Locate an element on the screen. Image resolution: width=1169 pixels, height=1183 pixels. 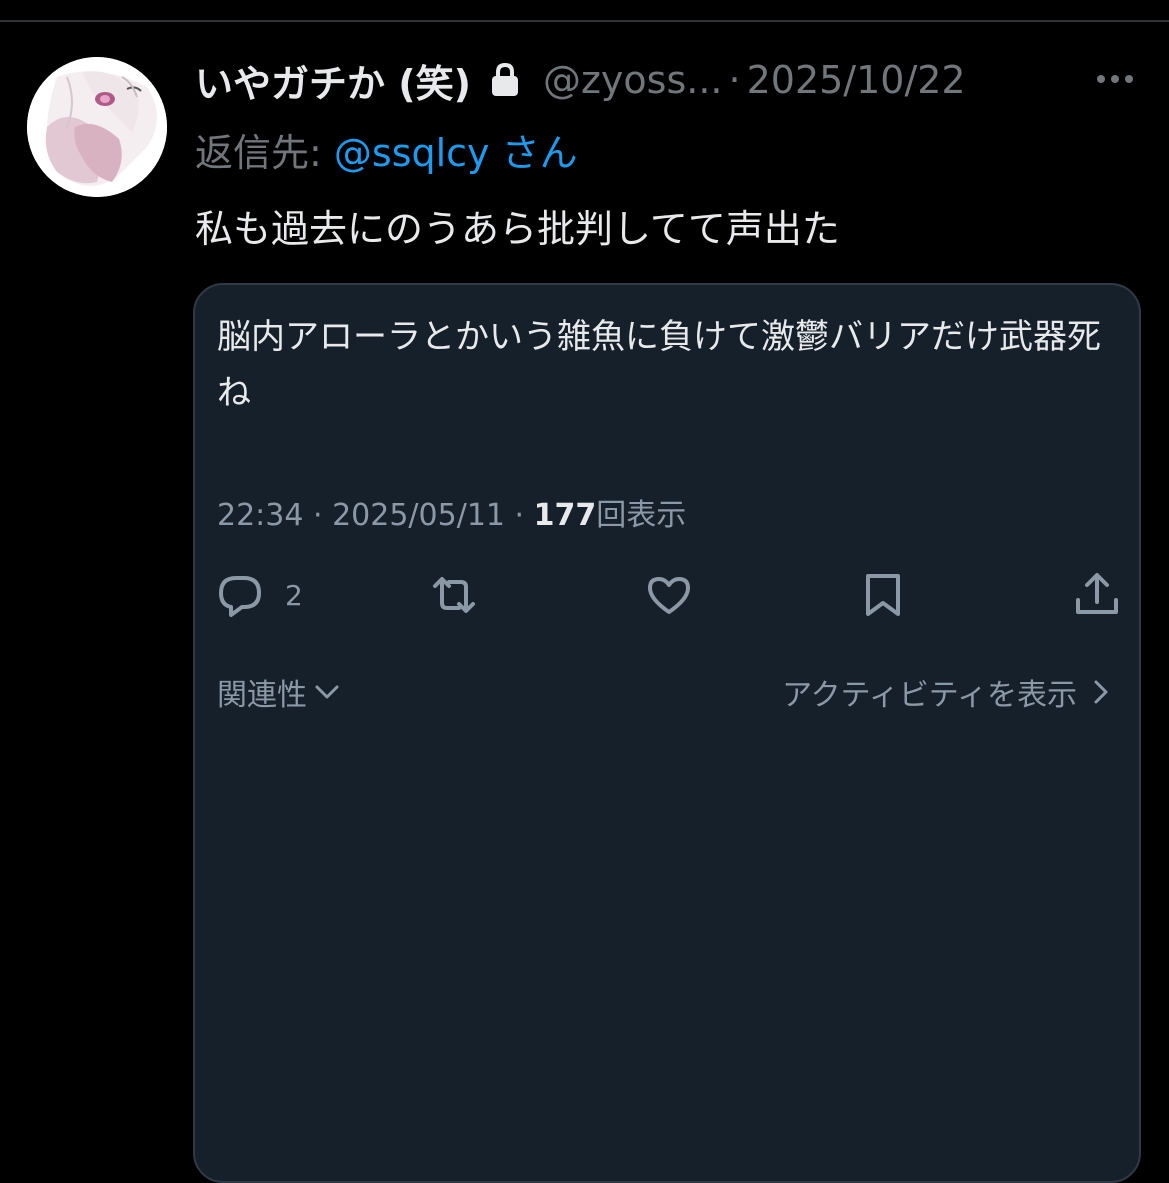
quoted-post-date: 2025/05/11 is located at coordinates (418, 515).